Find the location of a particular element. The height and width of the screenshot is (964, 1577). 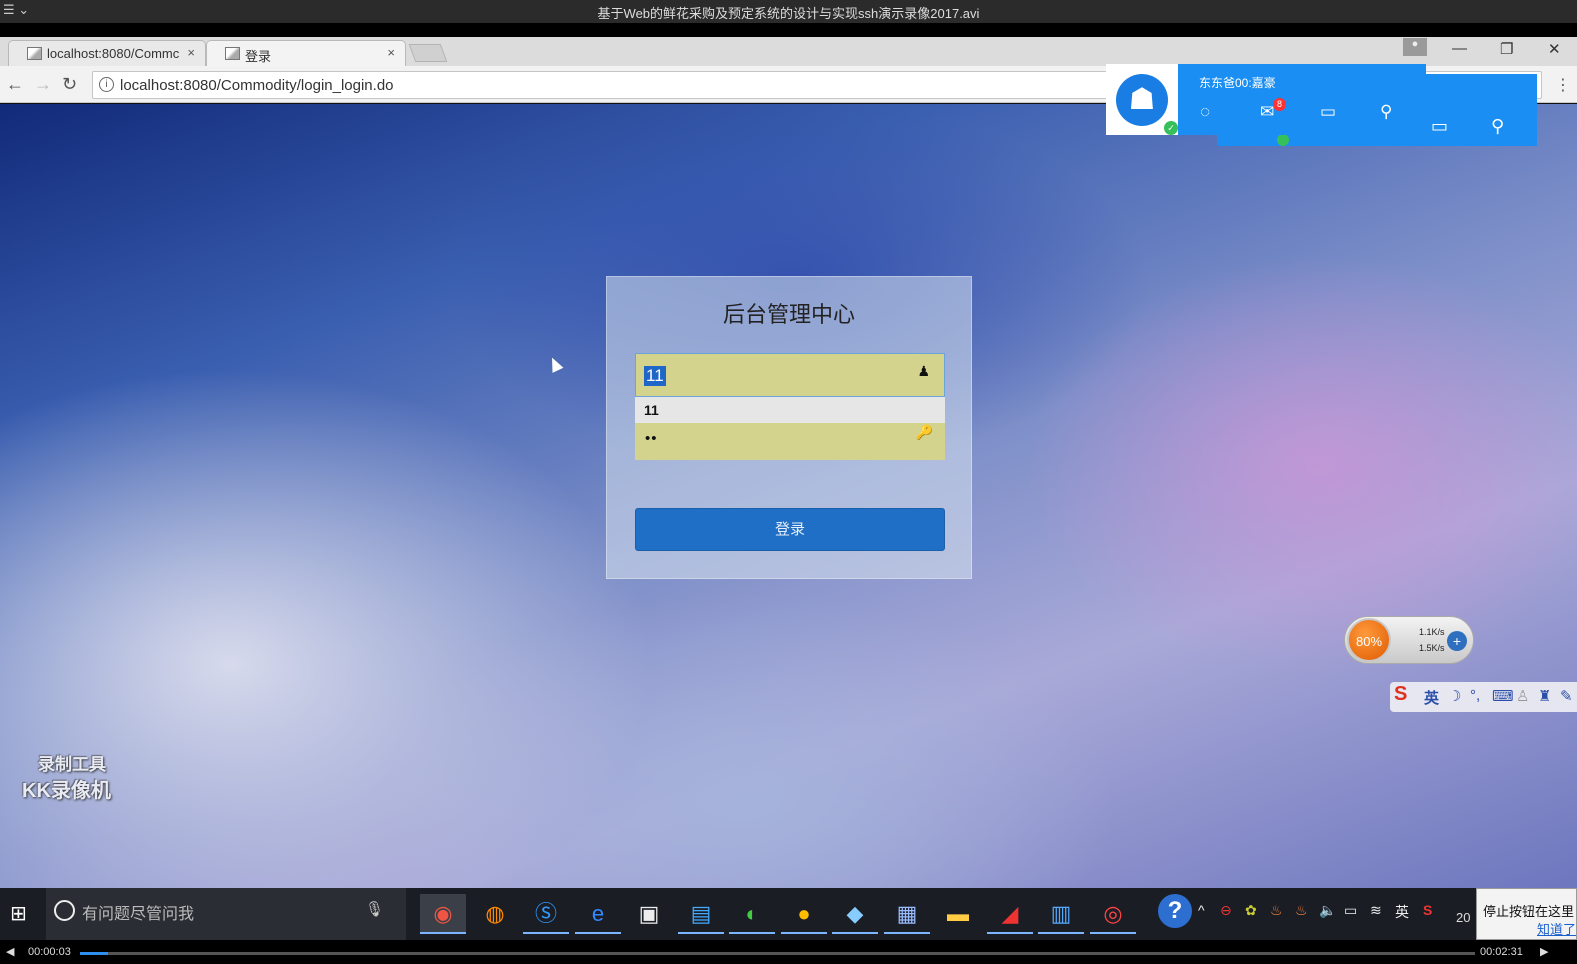

info-icon: i is located at coordinates (106, 84).